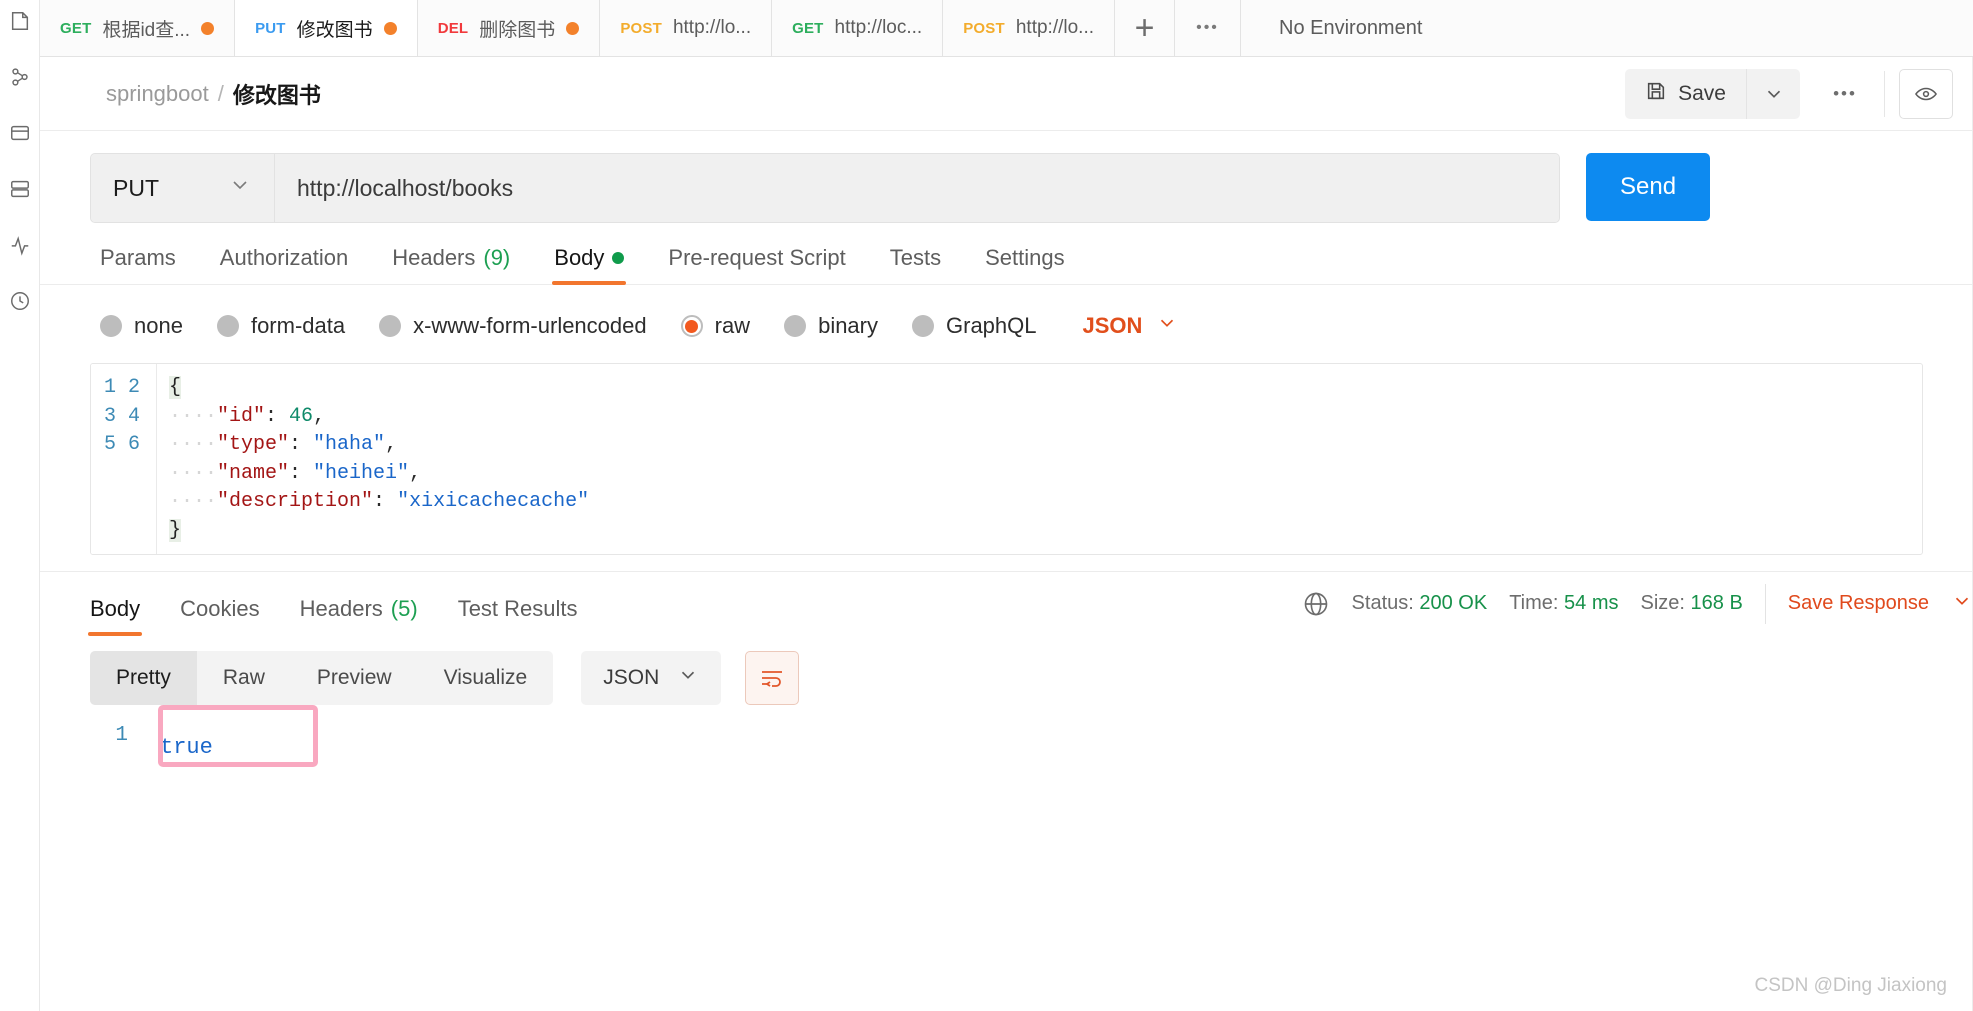  I want to click on eye-icon, so click(1926, 93).